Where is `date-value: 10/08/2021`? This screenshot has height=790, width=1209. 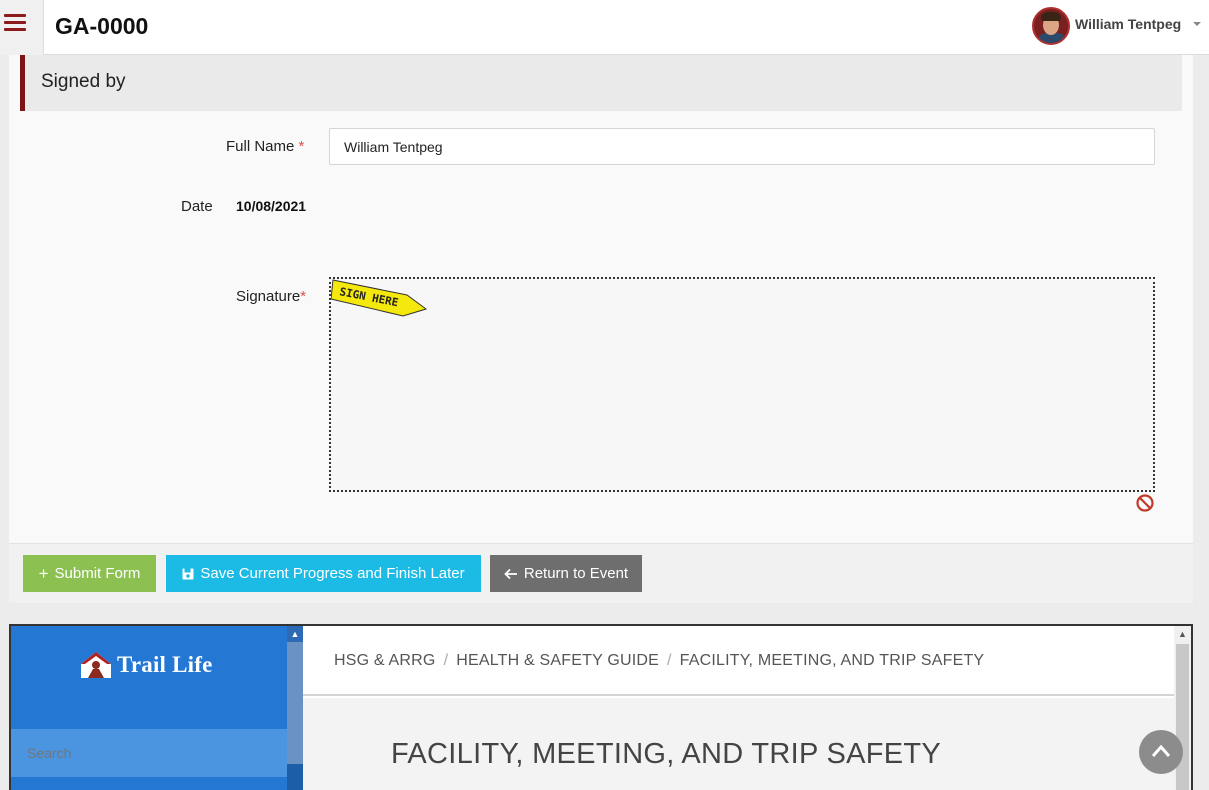 date-value: 10/08/2021 is located at coordinates (271, 206).